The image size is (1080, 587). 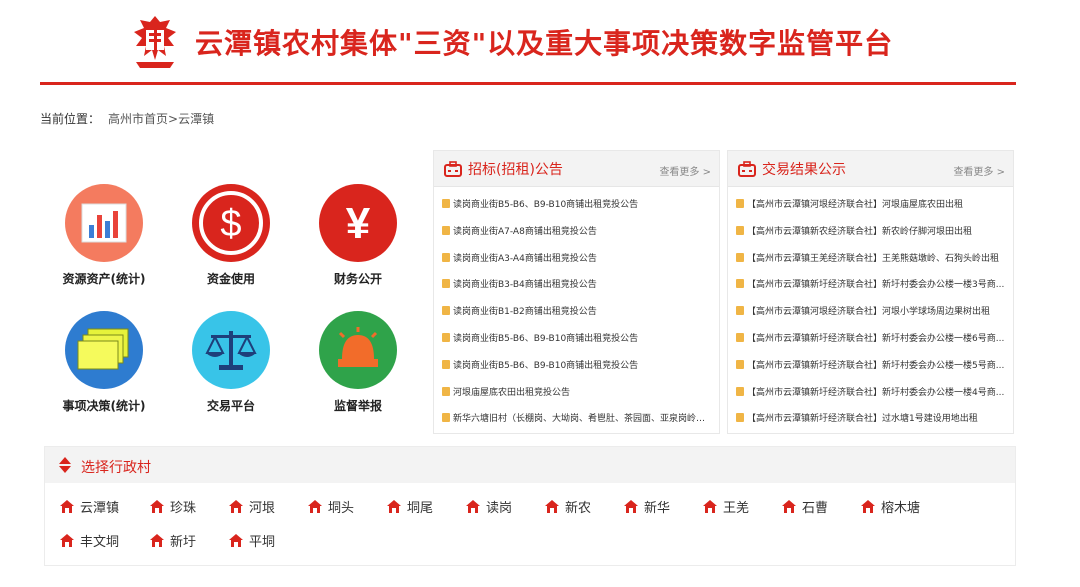 I want to click on village-item: 榕木塘, so click(x=890, y=506).